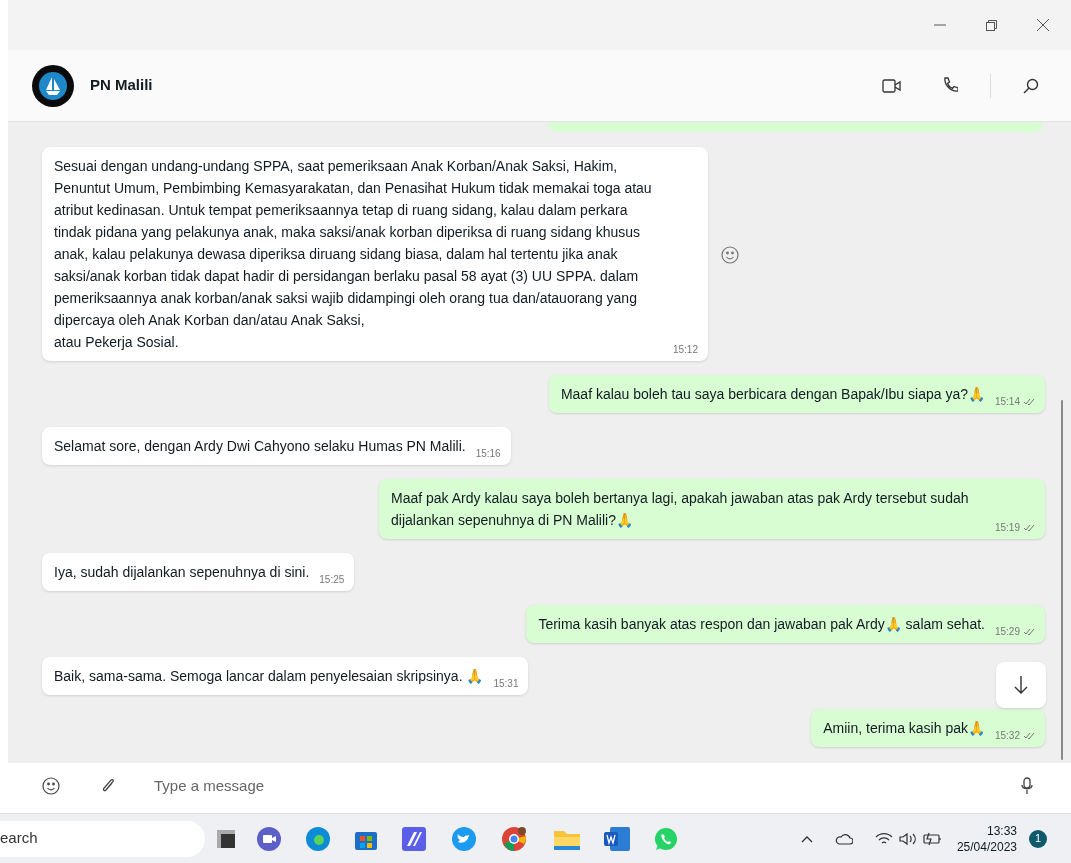 The height and width of the screenshot is (863, 1071). What do you see at coordinates (986, 846) in the screenshot?
I see `clock-date: 25/04/2023` at bounding box center [986, 846].